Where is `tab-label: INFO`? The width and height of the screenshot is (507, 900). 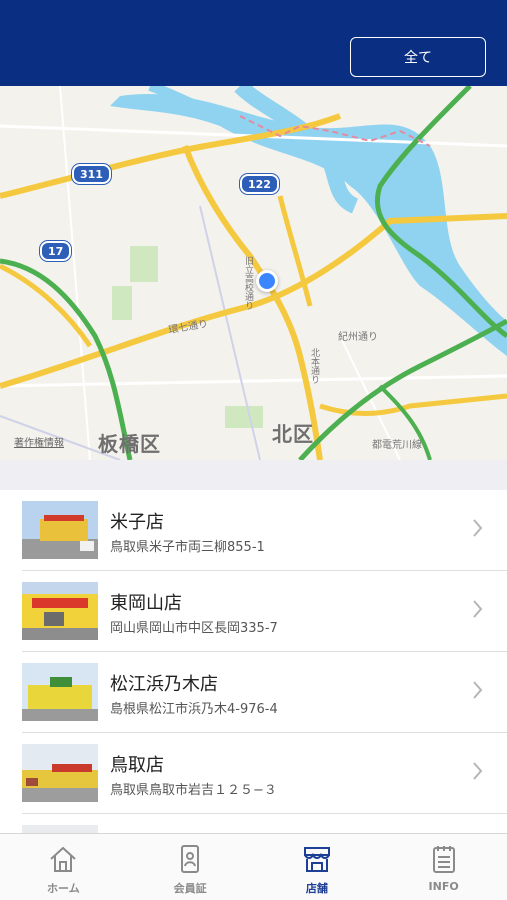
tab-label: INFO is located at coordinates (443, 886).